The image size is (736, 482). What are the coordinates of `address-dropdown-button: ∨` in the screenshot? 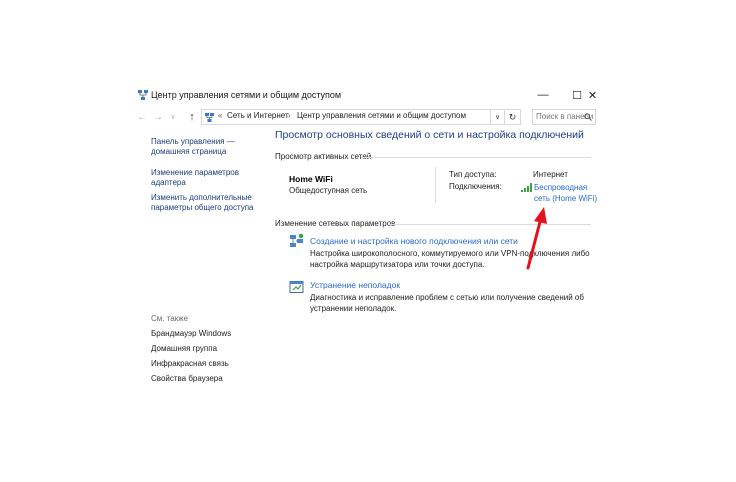 It's located at (498, 117).